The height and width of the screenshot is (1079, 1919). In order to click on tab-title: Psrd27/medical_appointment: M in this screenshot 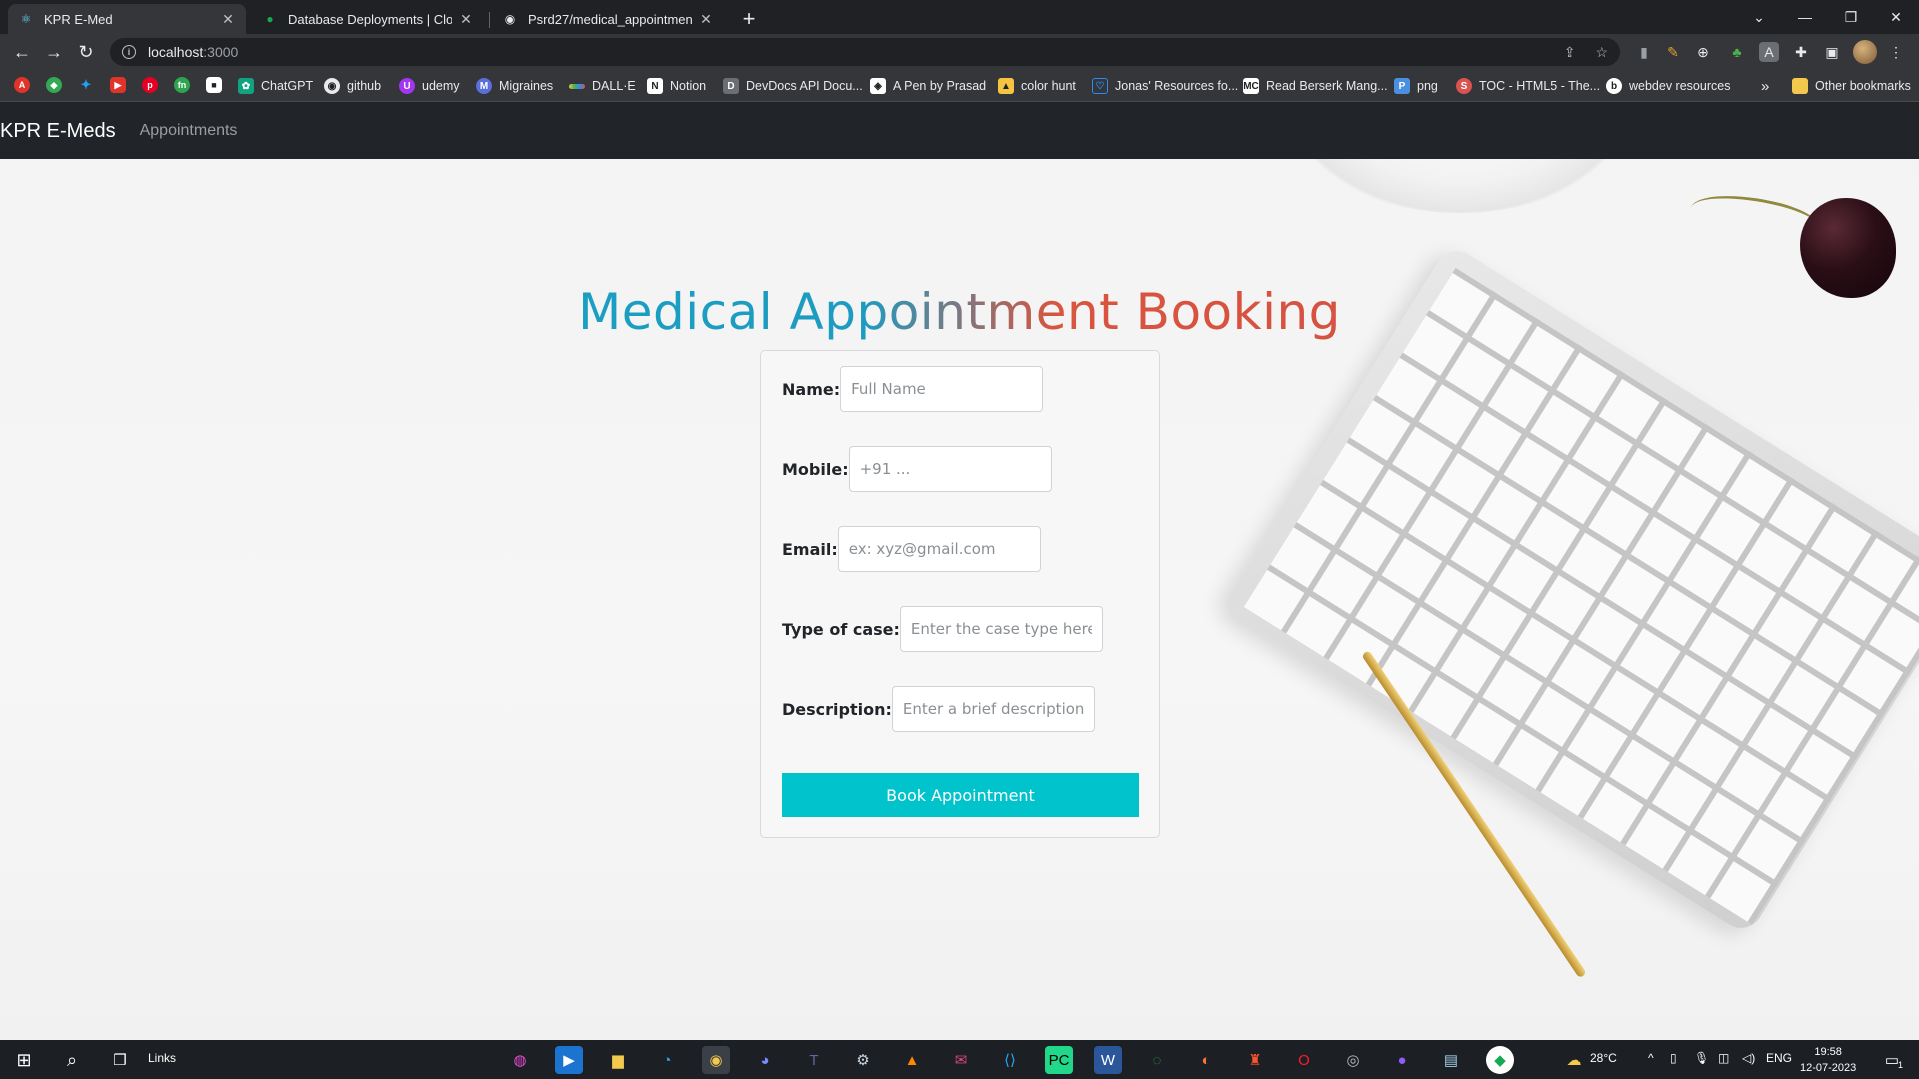, I will do `click(610, 19)`.